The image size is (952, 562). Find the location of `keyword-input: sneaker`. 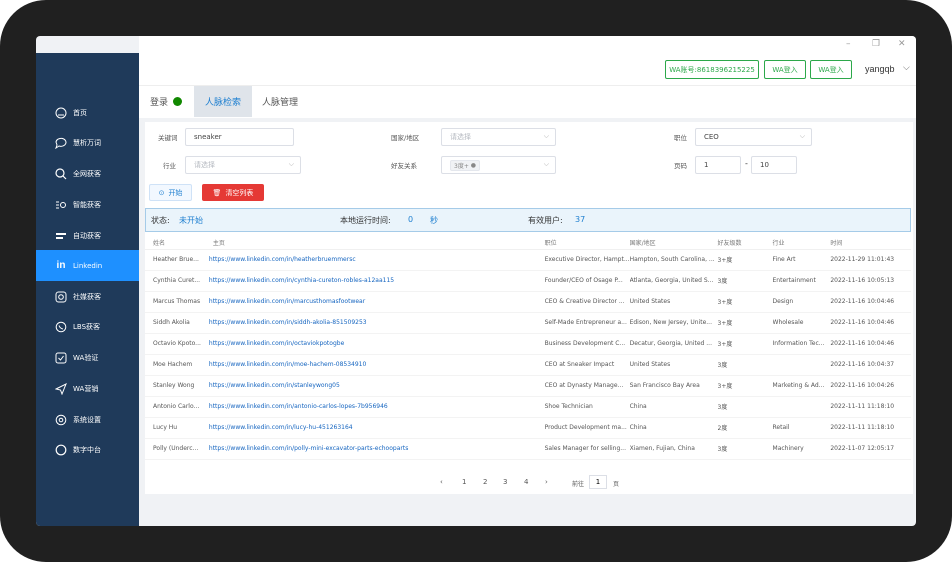

keyword-input: sneaker is located at coordinates (239, 137).